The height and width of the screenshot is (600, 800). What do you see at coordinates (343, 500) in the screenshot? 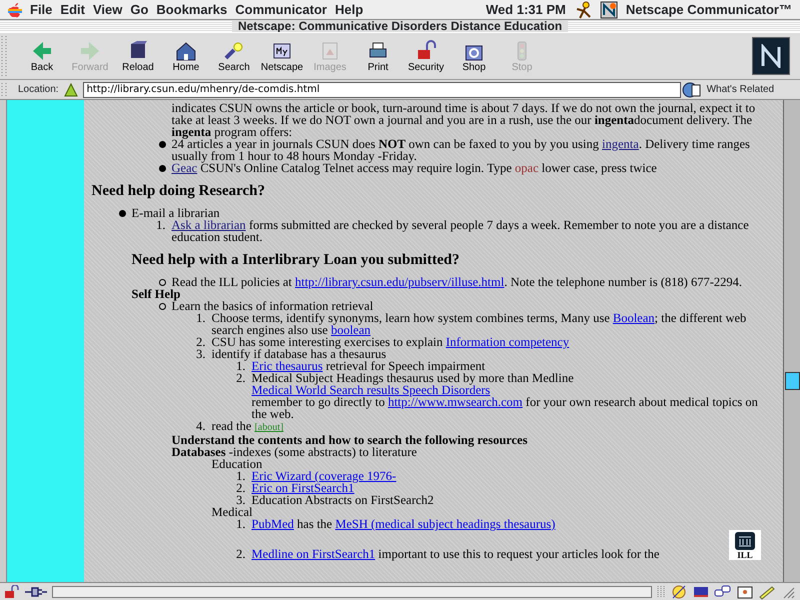
I see `list-item: Education Abstracts on FirstSearch2` at bounding box center [343, 500].